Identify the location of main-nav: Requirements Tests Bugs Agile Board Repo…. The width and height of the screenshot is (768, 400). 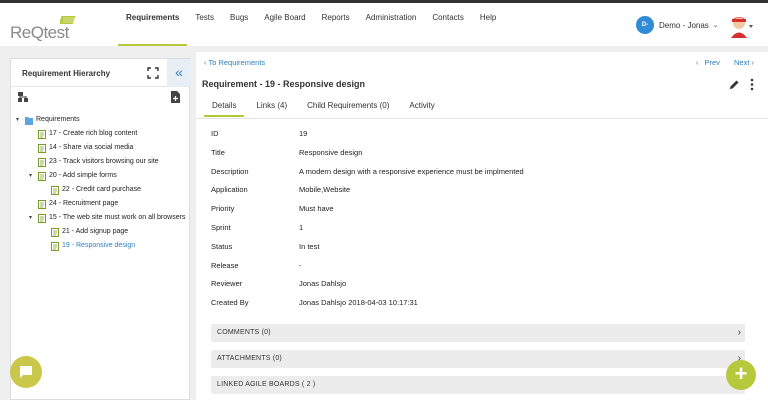
(311, 24).